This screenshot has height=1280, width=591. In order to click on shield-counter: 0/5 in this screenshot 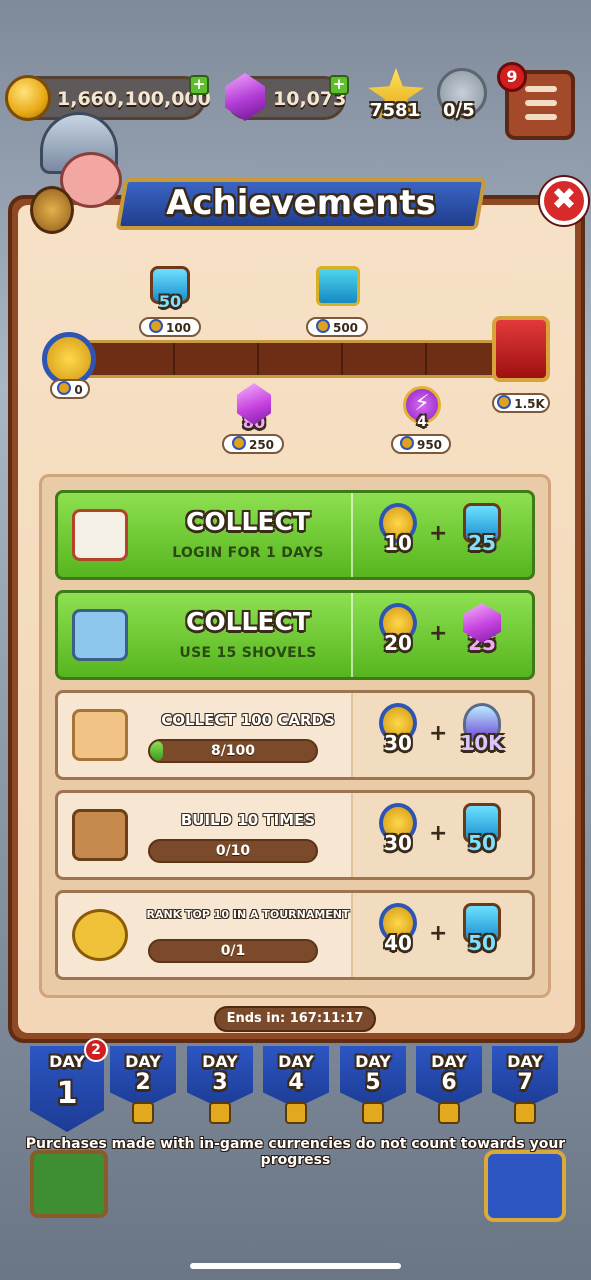, I will do `click(464, 98)`.